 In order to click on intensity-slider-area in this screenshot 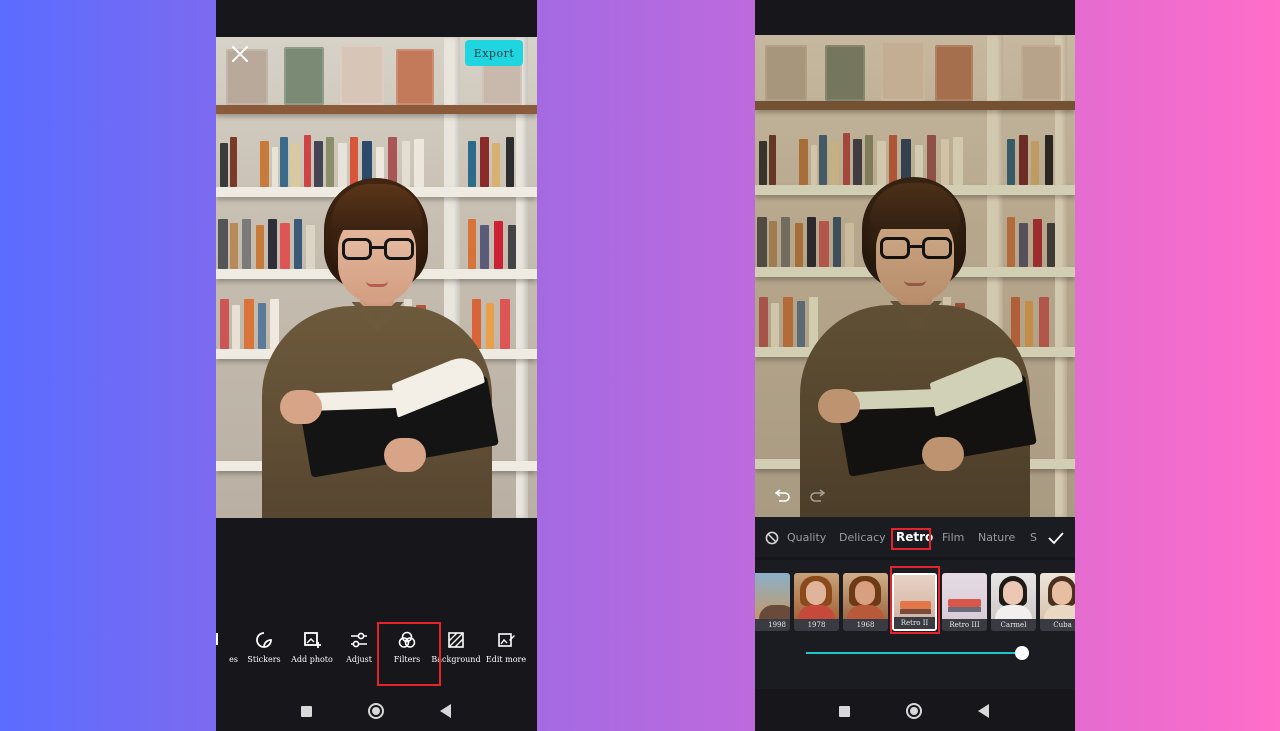, I will do `click(915, 666)`.